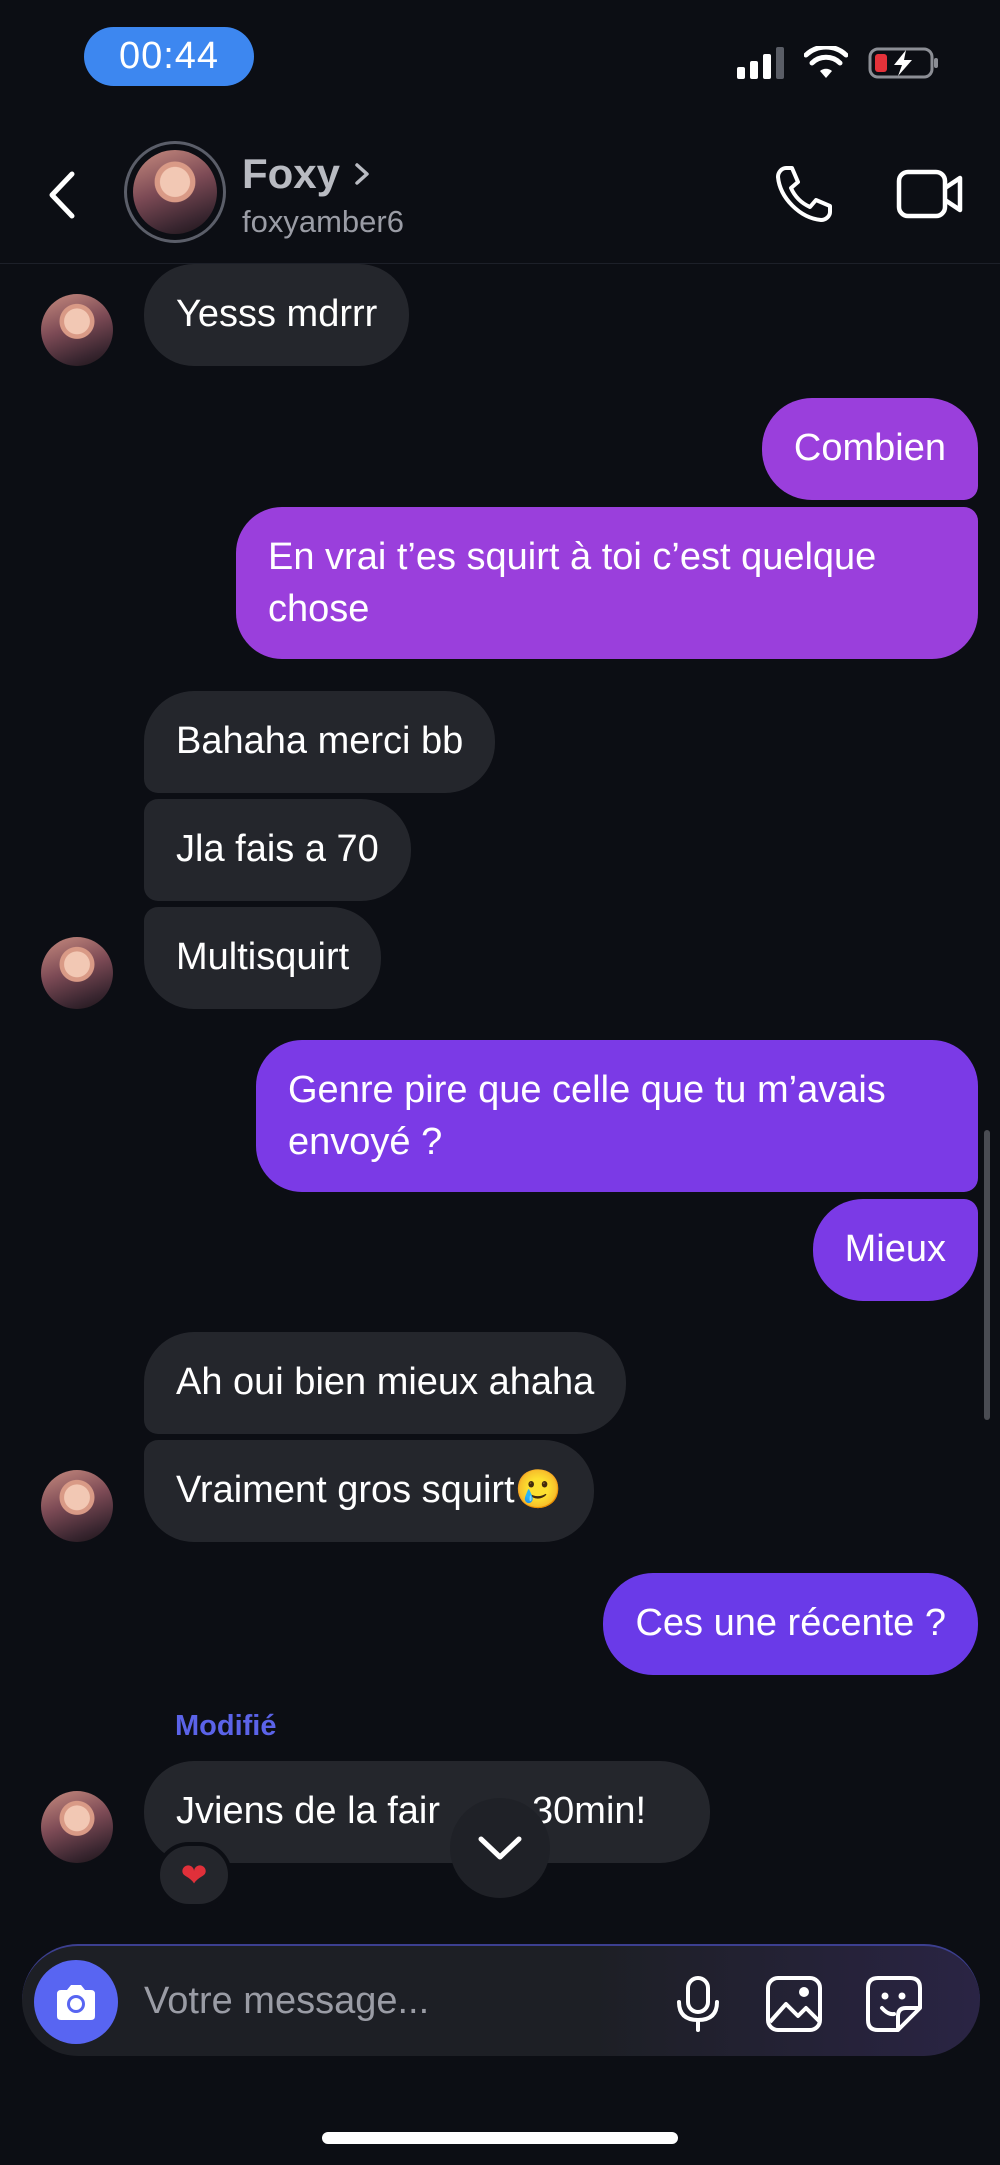 The width and height of the screenshot is (1000, 2165). I want to click on message-incoming: Multisquirt, so click(263, 958).